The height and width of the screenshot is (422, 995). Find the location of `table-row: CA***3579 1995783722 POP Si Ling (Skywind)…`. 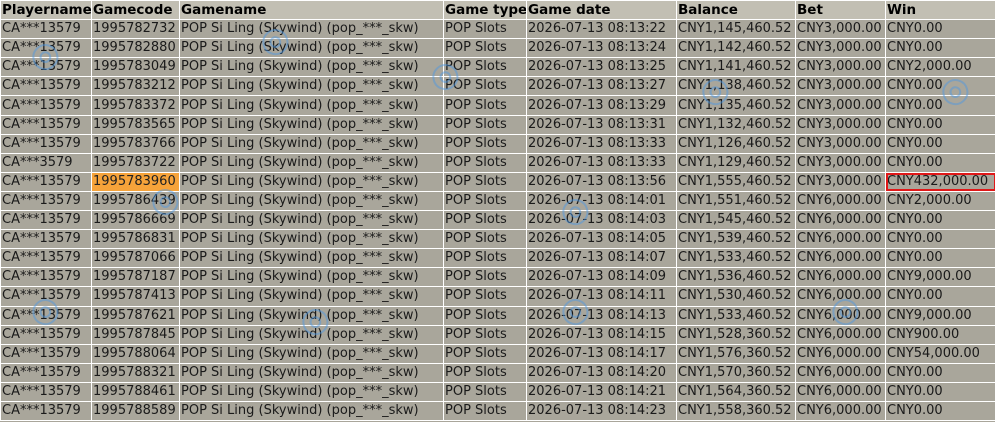

table-row: CA***3579 1995783722 POP Si Ling (Skywind)… is located at coordinates (498, 162).